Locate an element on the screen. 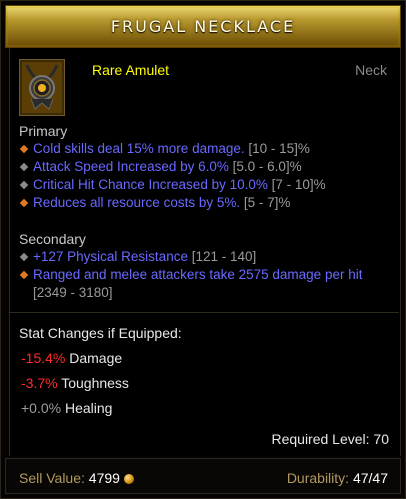  stat-change-row: -3.7% Toughness is located at coordinates (75, 383).